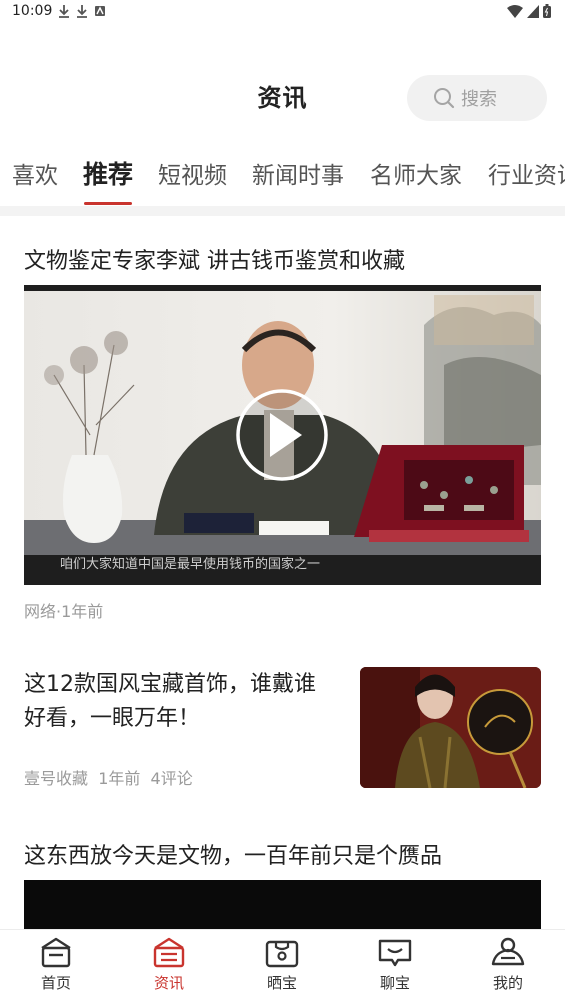 Image resolution: width=565 pixels, height=1004 pixels. Describe the element at coordinates (179, 702) in the screenshot. I see `article-title: 这12款国风宝藏首饰，谁戴谁好看，一眼万年！` at that location.